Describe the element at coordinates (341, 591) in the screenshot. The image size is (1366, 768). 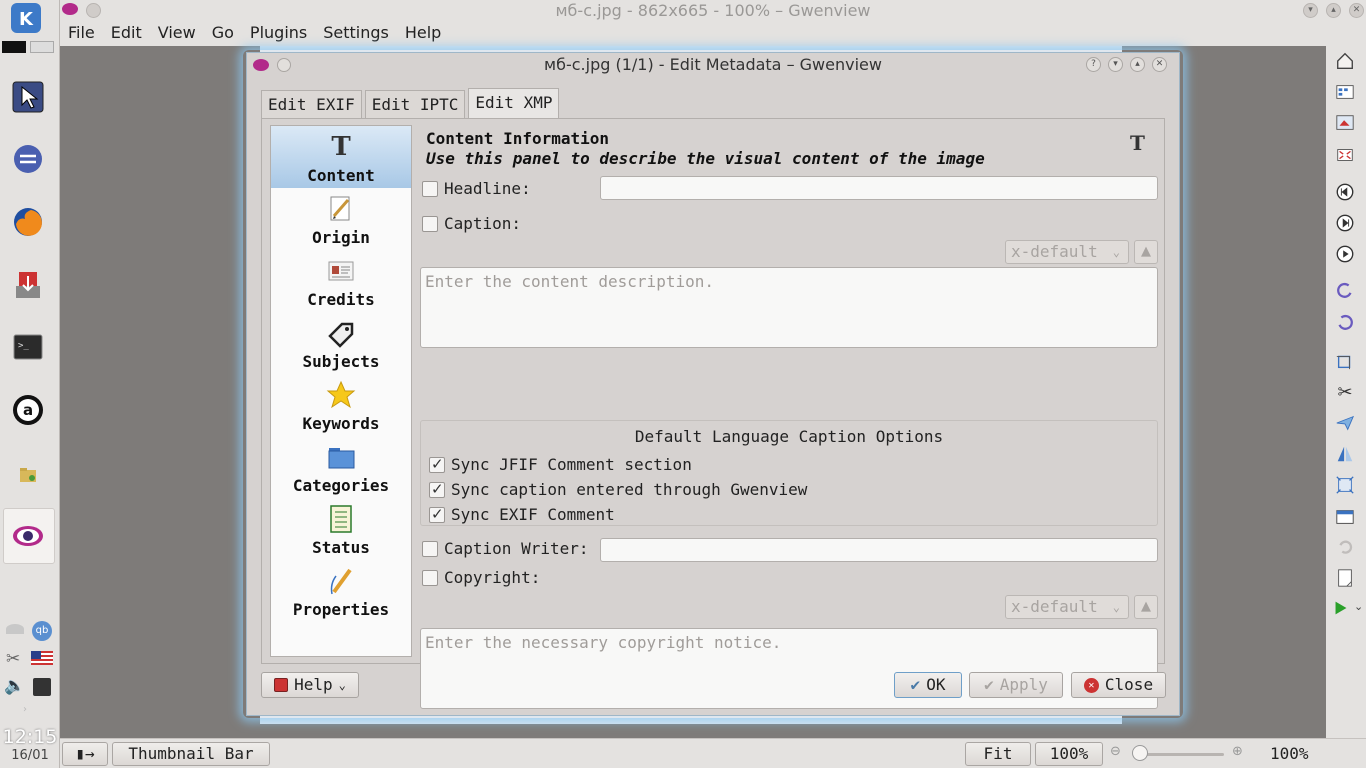
I see `nav-item-properties: Properties` at that location.